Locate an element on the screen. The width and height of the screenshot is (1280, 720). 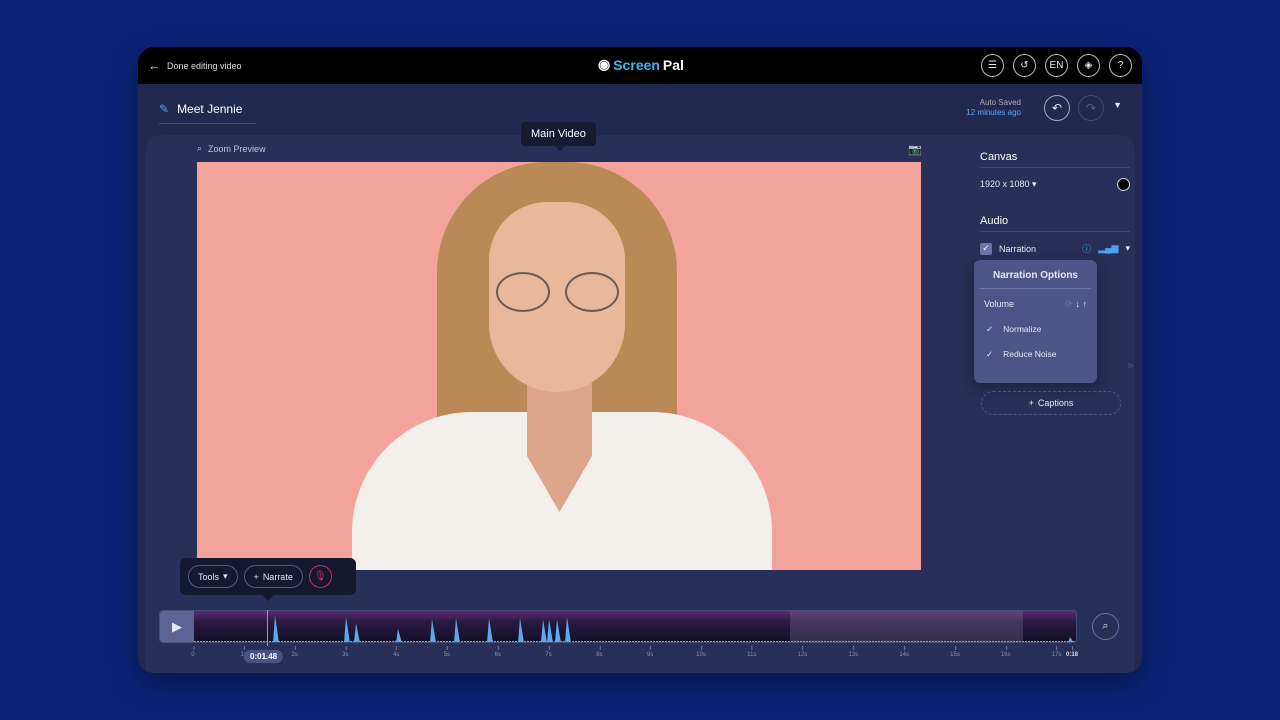
timeline-track: ▶ is located at coordinates (618, 626).